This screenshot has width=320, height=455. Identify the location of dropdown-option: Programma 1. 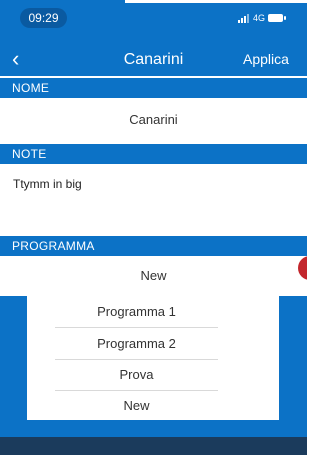
(136, 311).